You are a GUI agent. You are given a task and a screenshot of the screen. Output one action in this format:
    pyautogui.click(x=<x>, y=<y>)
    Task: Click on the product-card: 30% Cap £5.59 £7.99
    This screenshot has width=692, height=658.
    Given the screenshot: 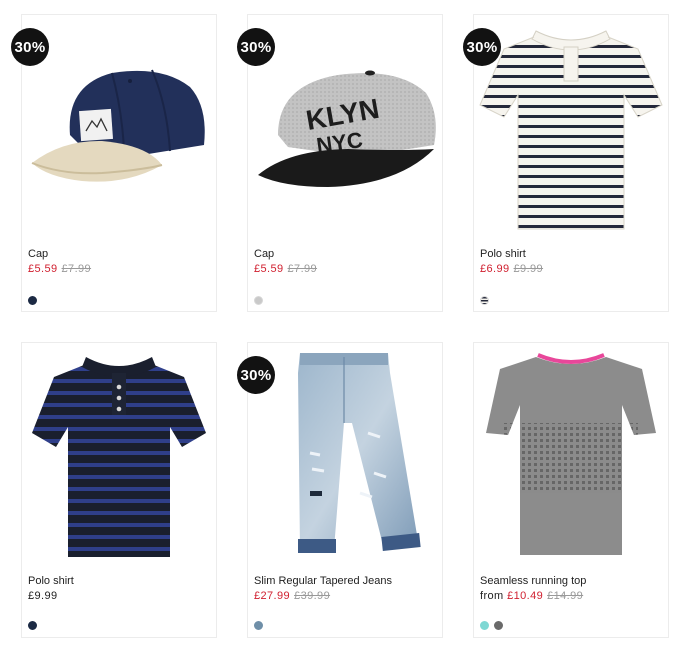 What is the action you would take?
    pyautogui.click(x=114, y=163)
    